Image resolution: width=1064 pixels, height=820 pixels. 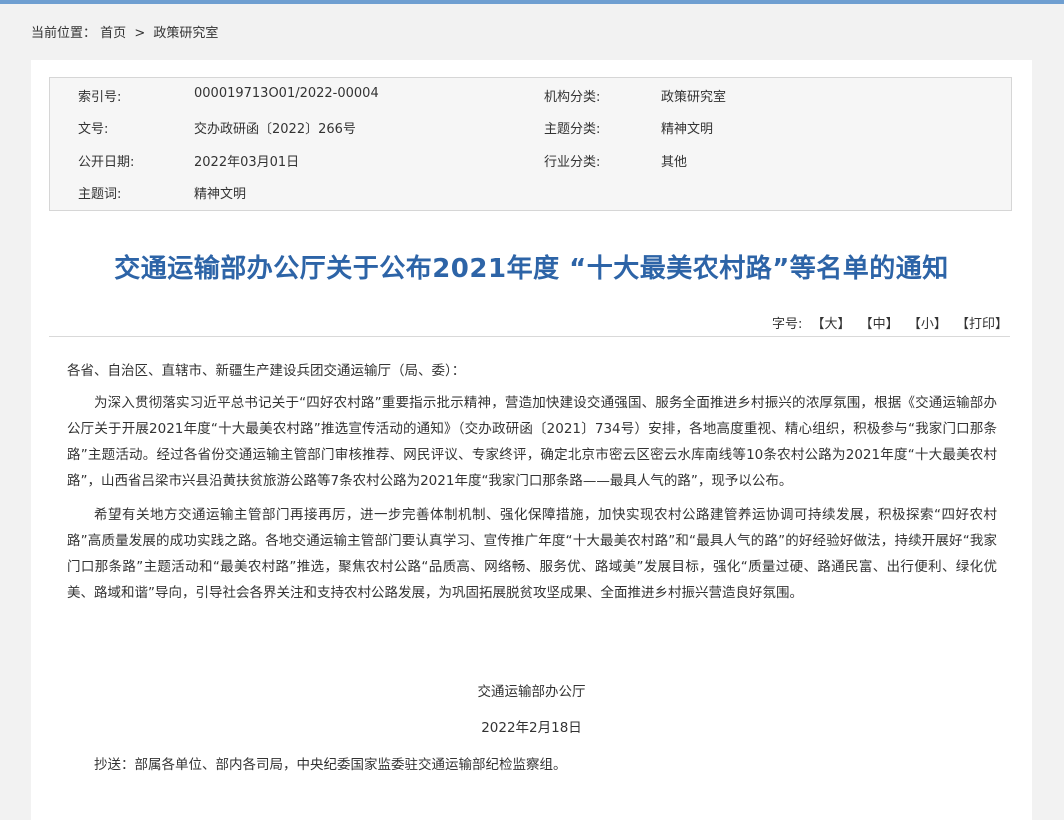 What do you see at coordinates (531, 728) in the screenshot?
I see `issue-date: 2022年2月18日` at bounding box center [531, 728].